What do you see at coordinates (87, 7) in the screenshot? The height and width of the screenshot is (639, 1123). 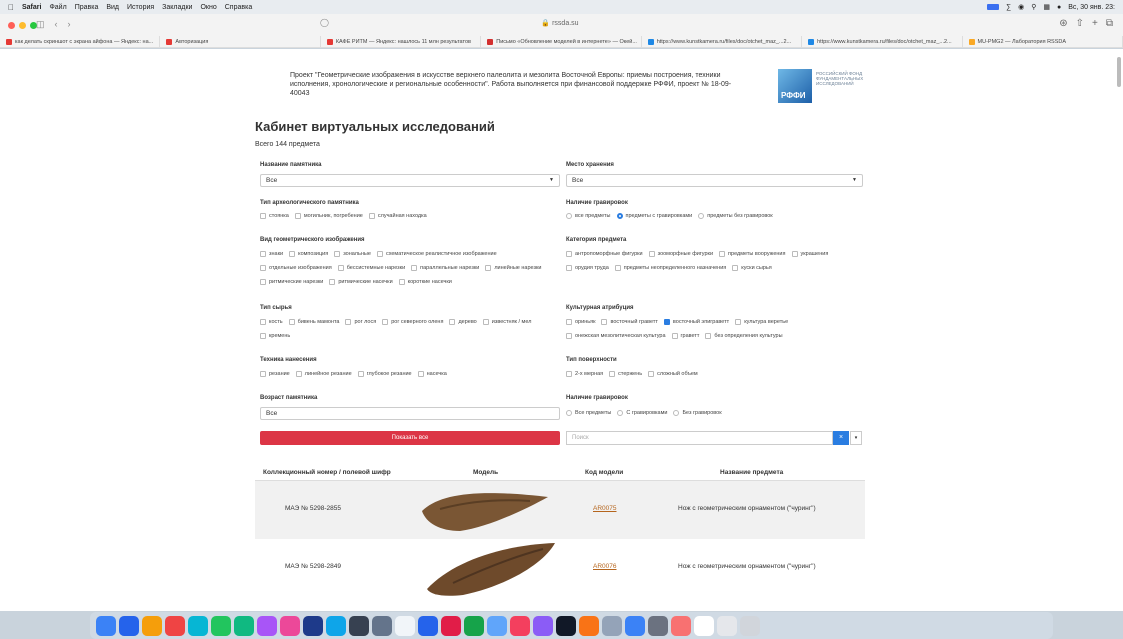 I see `menu-edit: Правка` at bounding box center [87, 7].